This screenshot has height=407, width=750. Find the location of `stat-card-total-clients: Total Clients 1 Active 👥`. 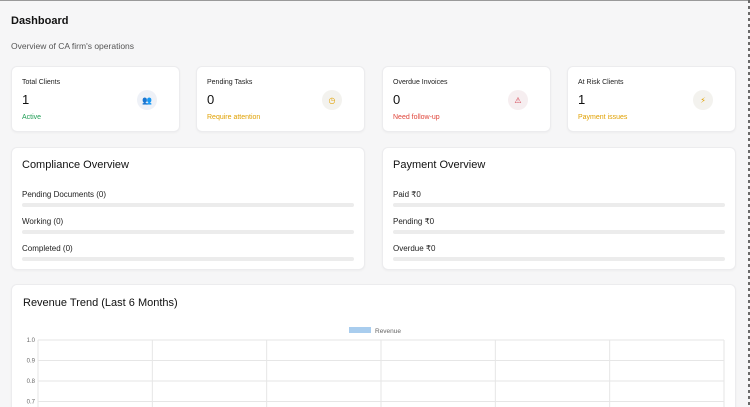

stat-card-total-clients: Total Clients 1 Active 👥 is located at coordinates (95, 99).